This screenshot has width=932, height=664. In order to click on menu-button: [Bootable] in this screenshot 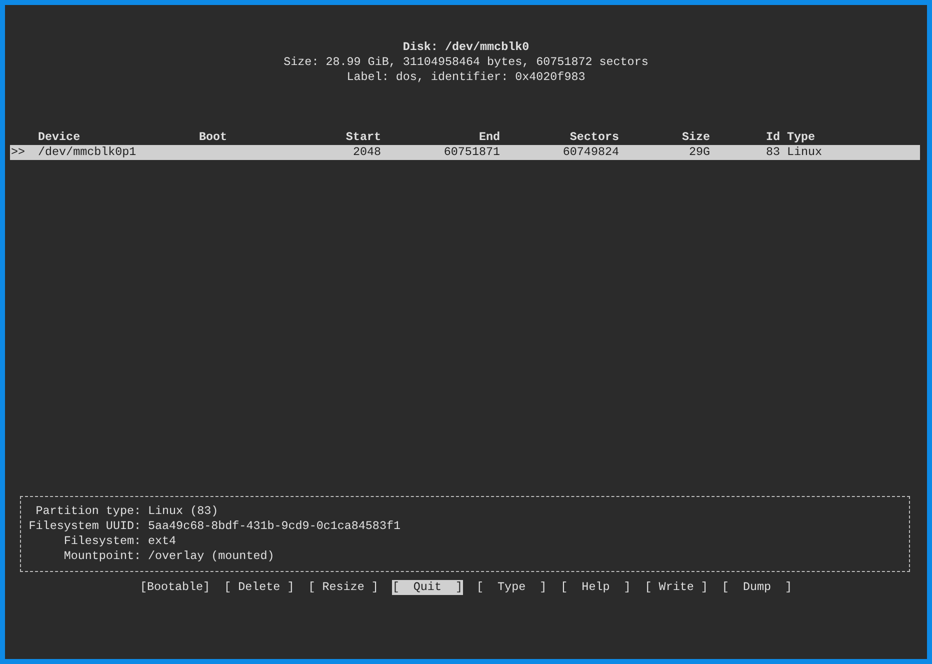, I will do `click(175, 587)`.